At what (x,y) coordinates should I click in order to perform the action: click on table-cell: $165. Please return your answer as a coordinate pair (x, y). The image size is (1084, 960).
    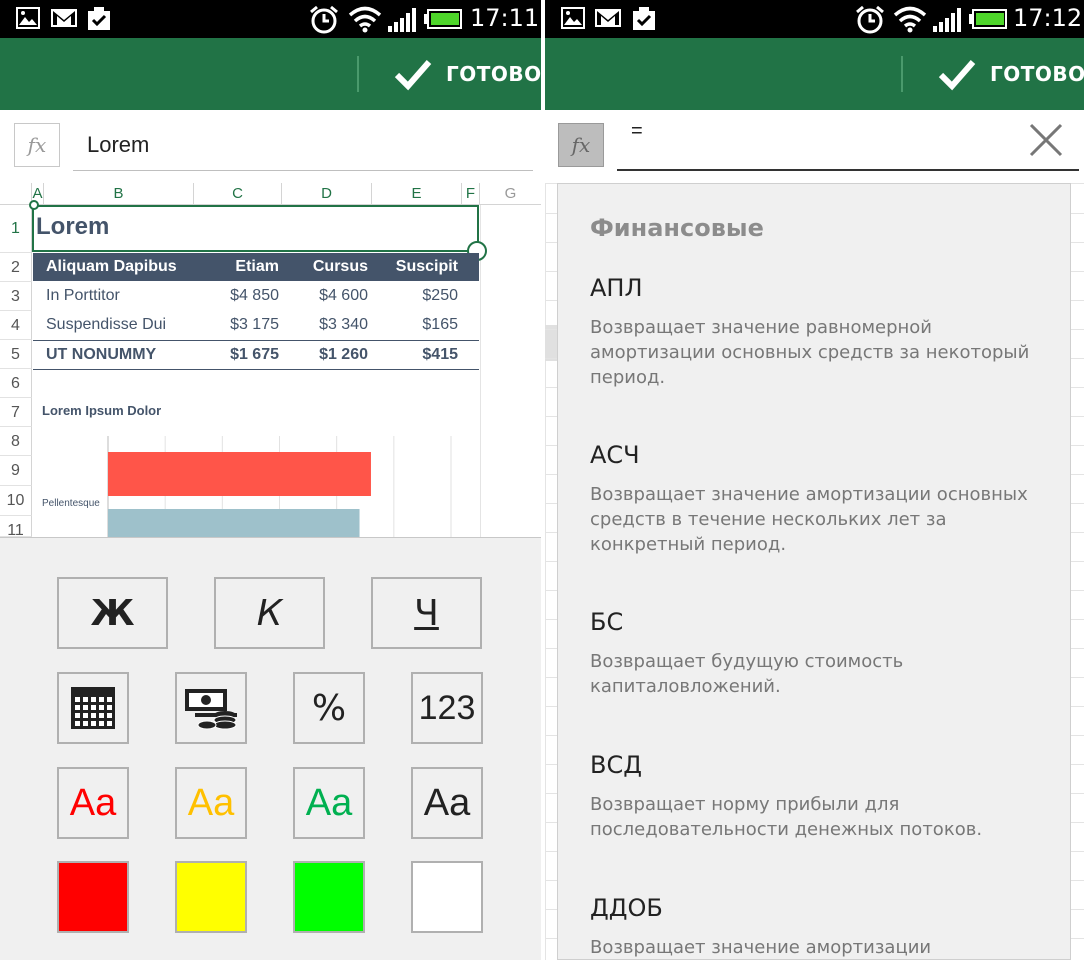
    Looking at the image, I should click on (415, 325).